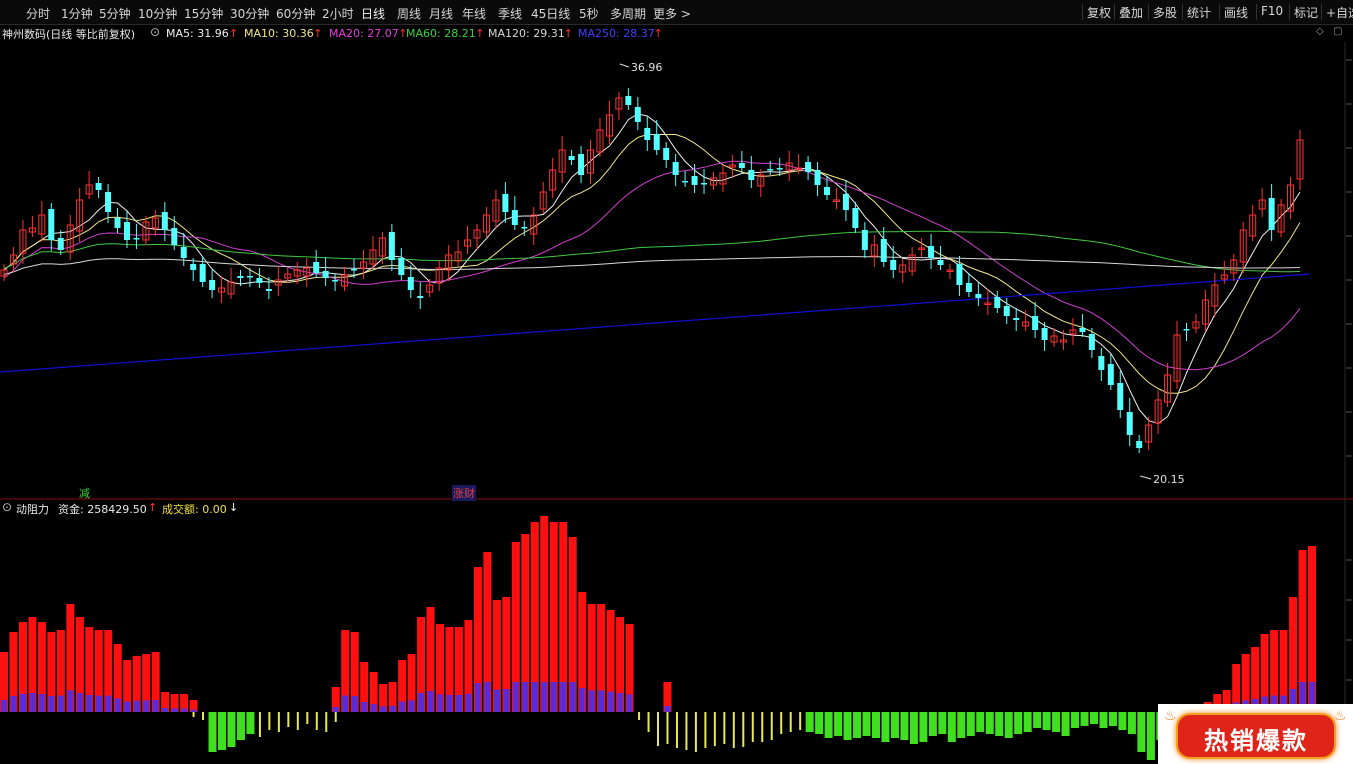 The height and width of the screenshot is (764, 1353). What do you see at coordinates (153, 507) in the screenshot?
I see `fund-arrow-icon: ↑` at bounding box center [153, 507].